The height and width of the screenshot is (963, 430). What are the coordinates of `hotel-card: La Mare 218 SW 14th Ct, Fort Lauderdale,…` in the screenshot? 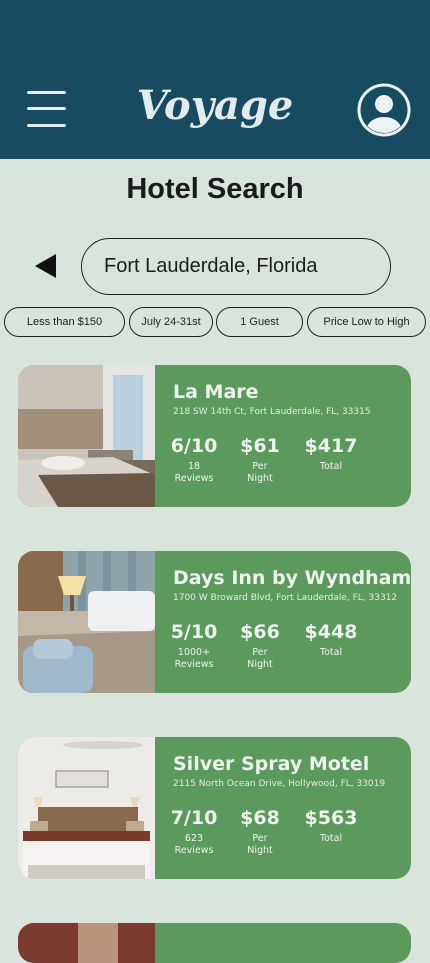 It's located at (214, 436).